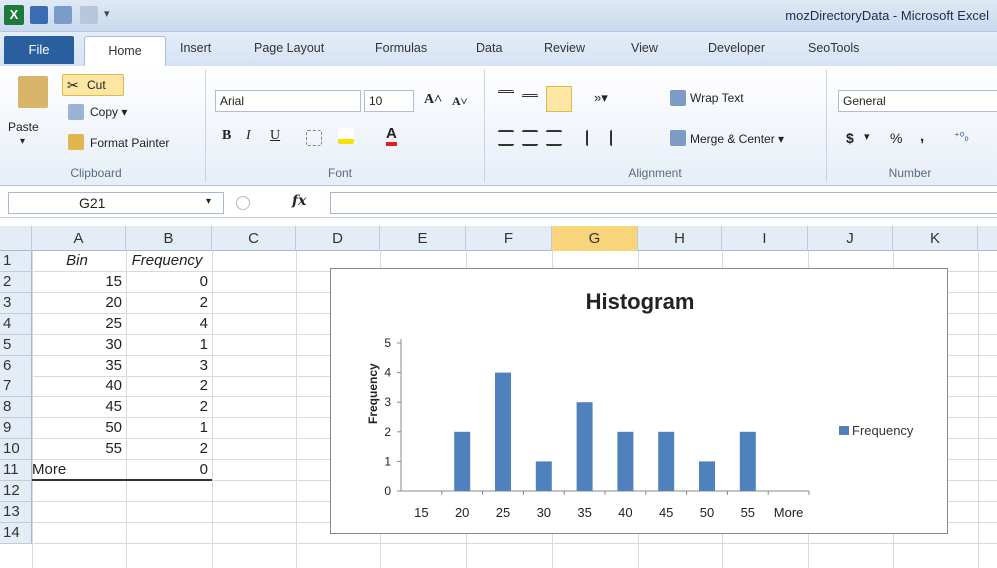 Image resolution: width=997 pixels, height=568 pixels. What do you see at coordinates (39, 15) in the screenshot?
I see `save-icon` at bounding box center [39, 15].